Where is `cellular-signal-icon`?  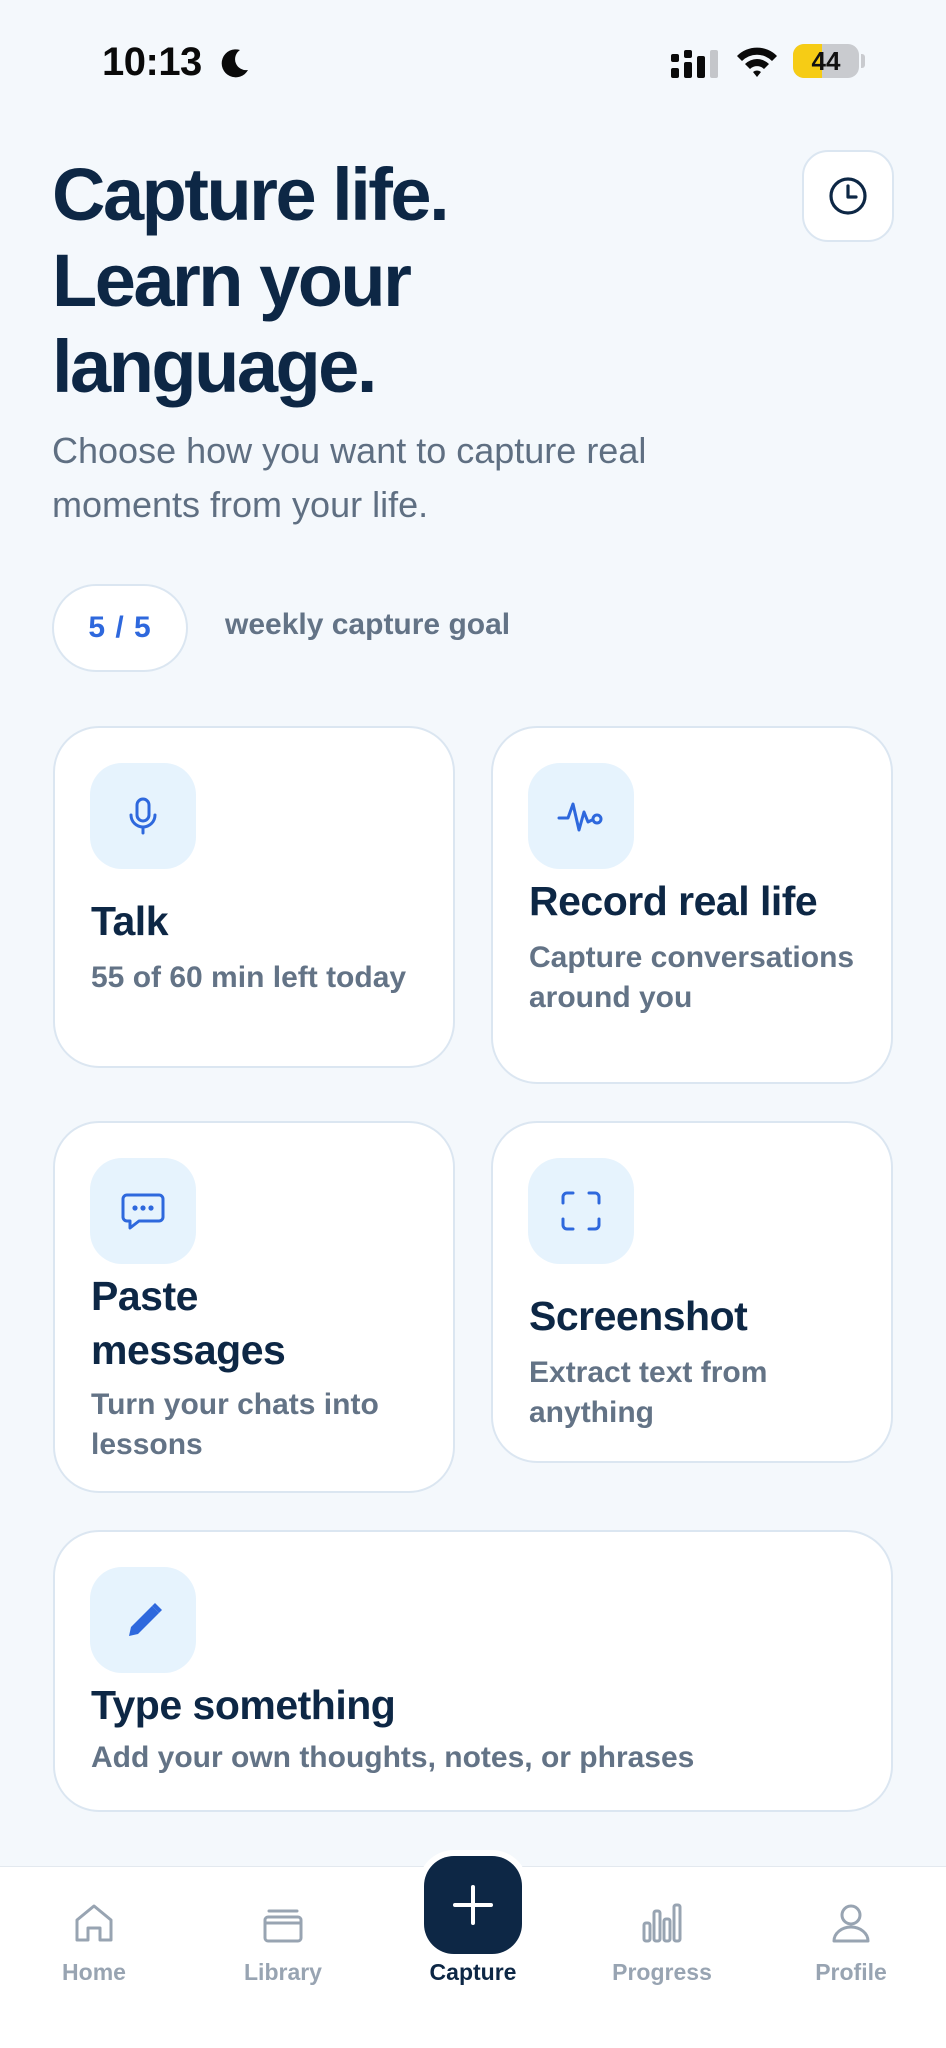
cellular-signal-icon is located at coordinates (694, 64).